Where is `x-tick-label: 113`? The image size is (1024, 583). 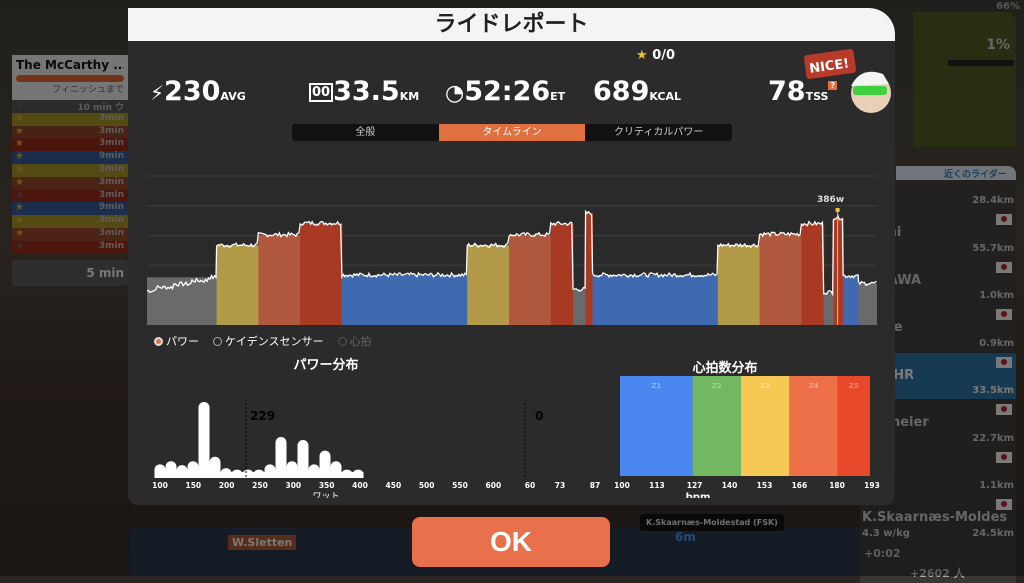
x-tick-label: 113 is located at coordinates (657, 485).